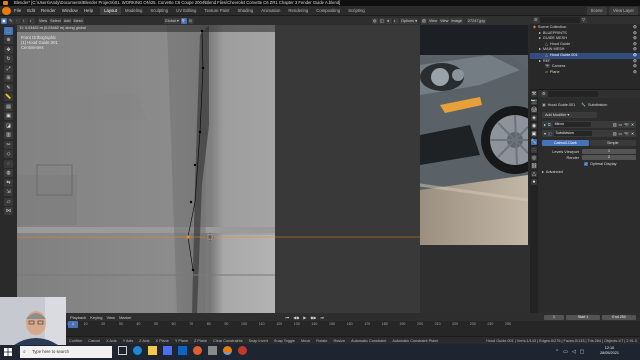 The width and height of the screenshot is (640, 360). I want to click on store-icon, so click(167, 350).